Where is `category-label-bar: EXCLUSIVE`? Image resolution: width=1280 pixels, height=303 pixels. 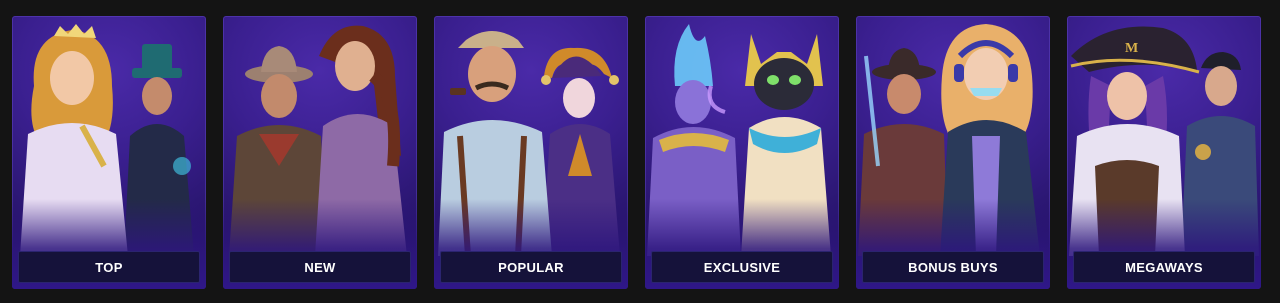
category-label-bar: EXCLUSIVE is located at coordinates (742, 267).